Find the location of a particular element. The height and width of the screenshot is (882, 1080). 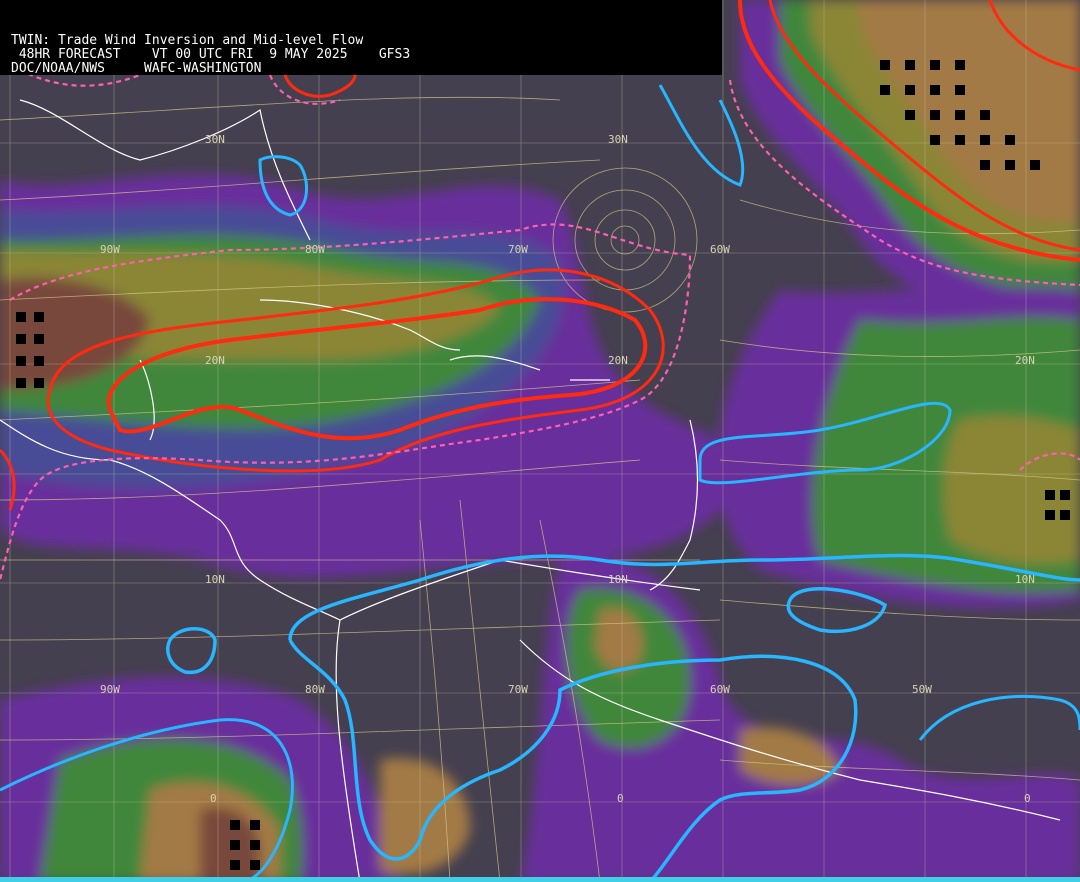

red-contour-top is located at coordinates (320, 86).